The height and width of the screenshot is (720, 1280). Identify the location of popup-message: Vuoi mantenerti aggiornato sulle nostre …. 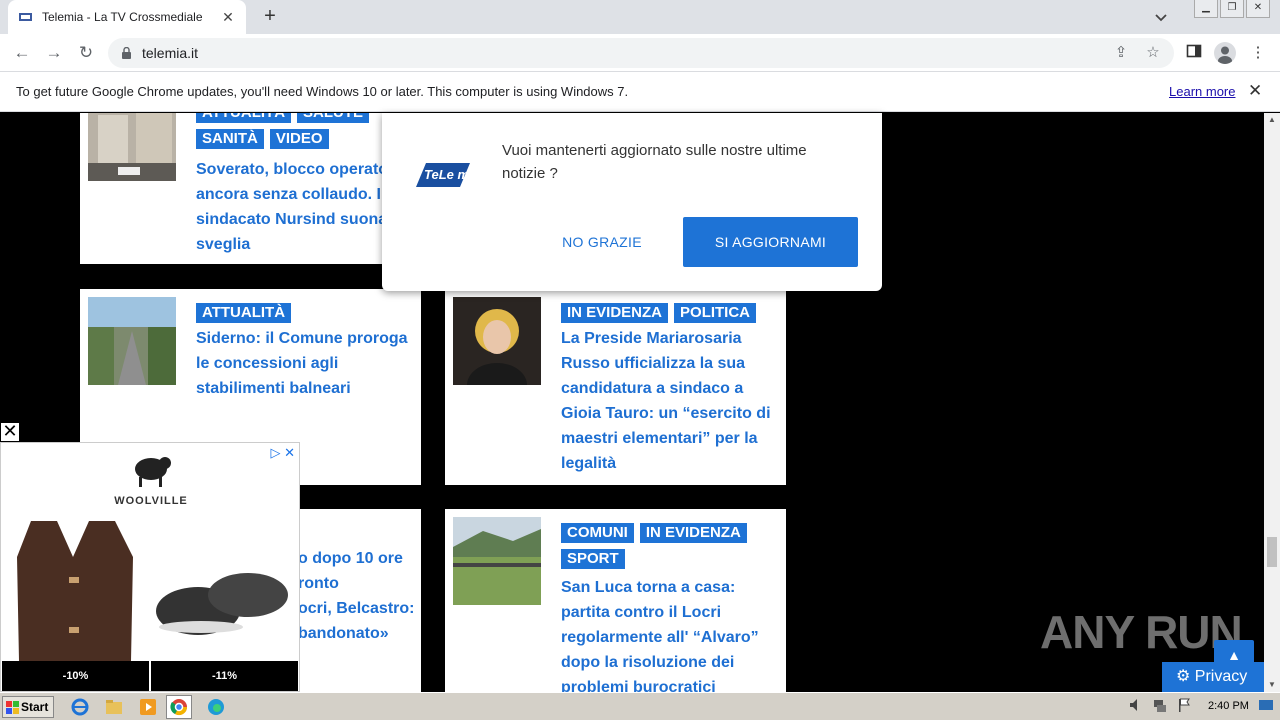
(654, 162).